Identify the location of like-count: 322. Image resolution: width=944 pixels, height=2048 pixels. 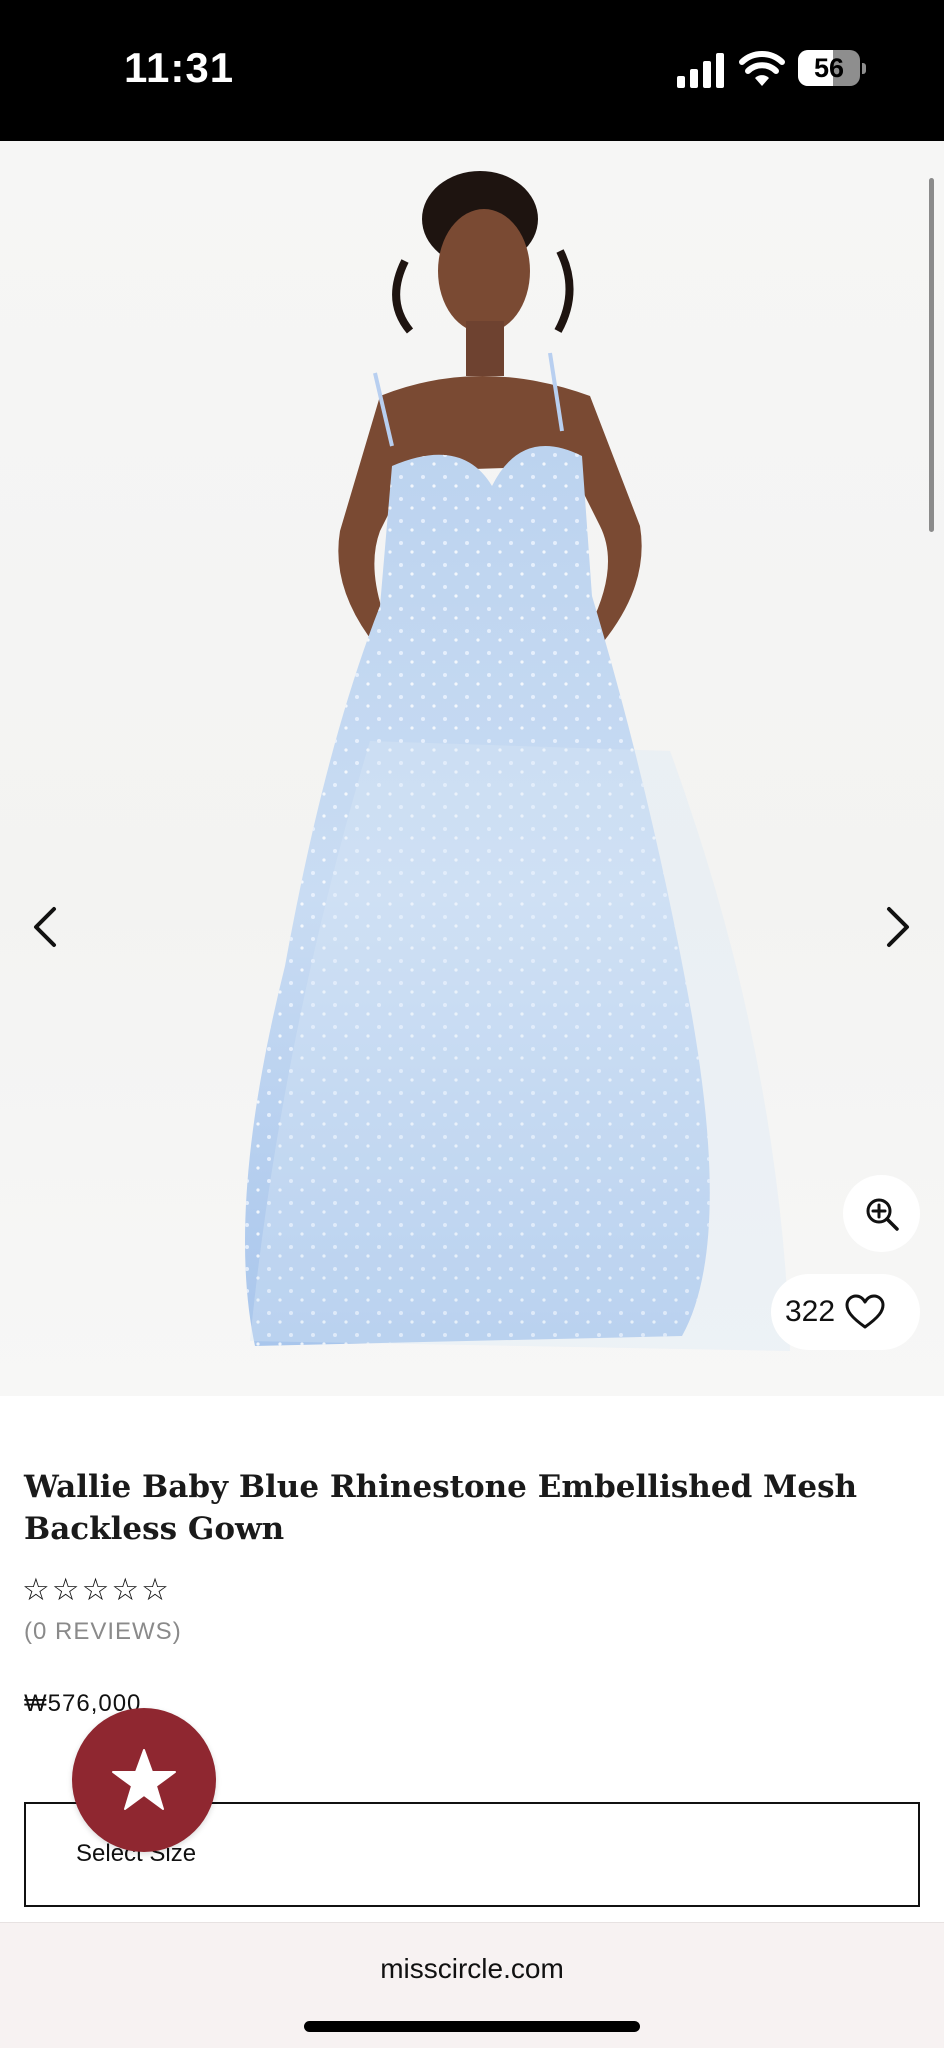
(810, 1311).